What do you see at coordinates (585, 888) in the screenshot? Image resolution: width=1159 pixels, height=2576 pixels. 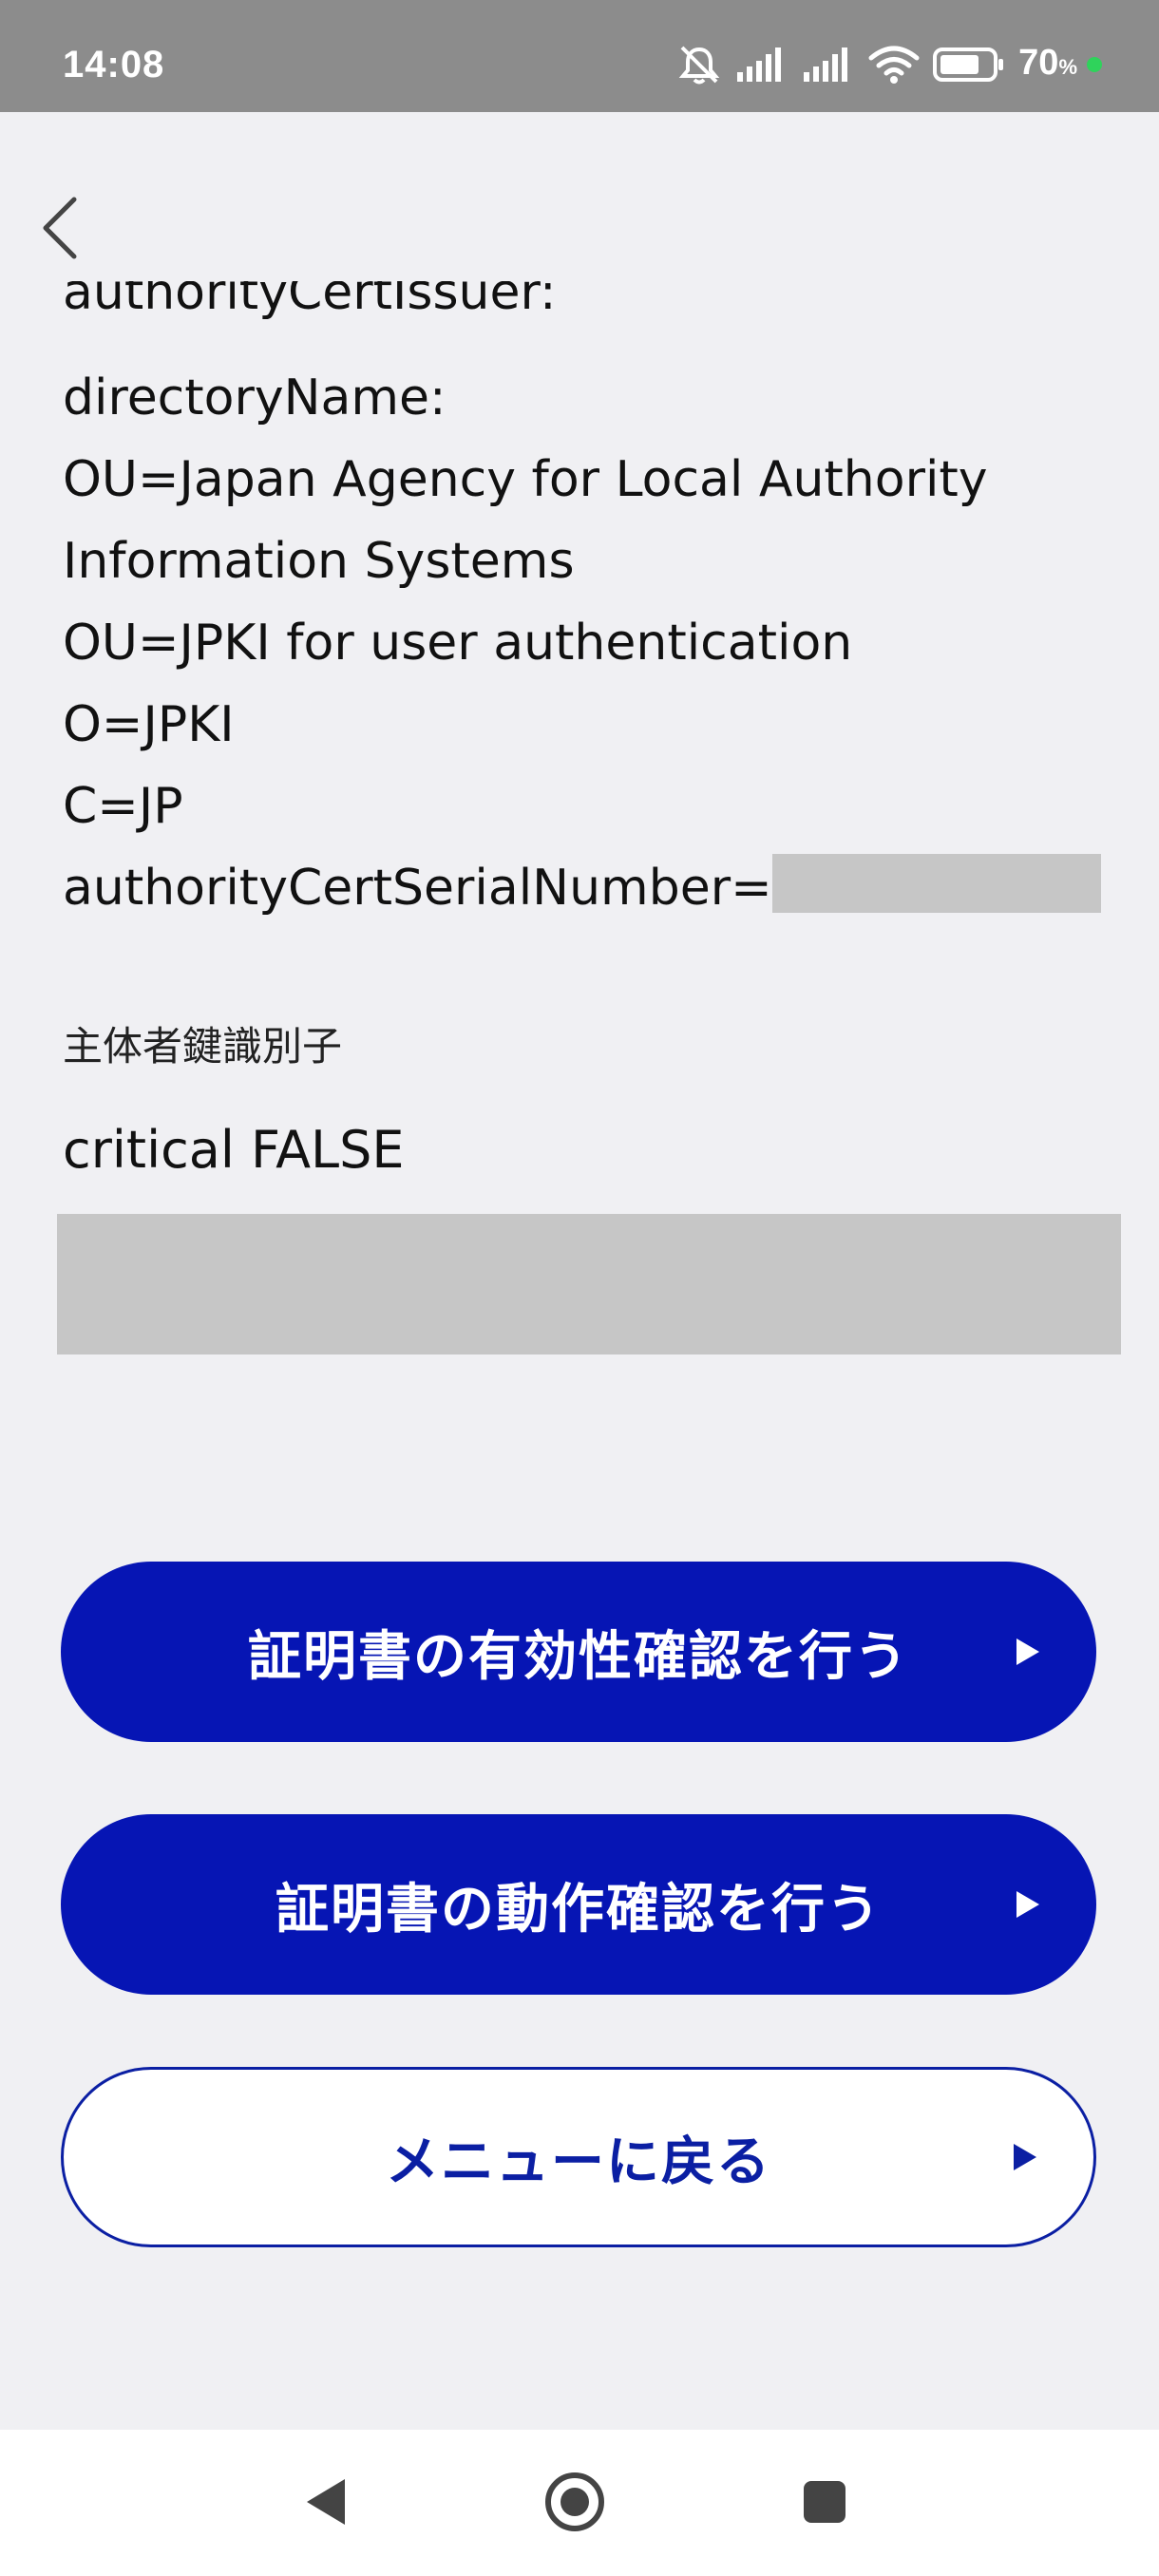 I see `cert-line-serial: authorityCertSerialNumber=` at bounding box center [585, 888].